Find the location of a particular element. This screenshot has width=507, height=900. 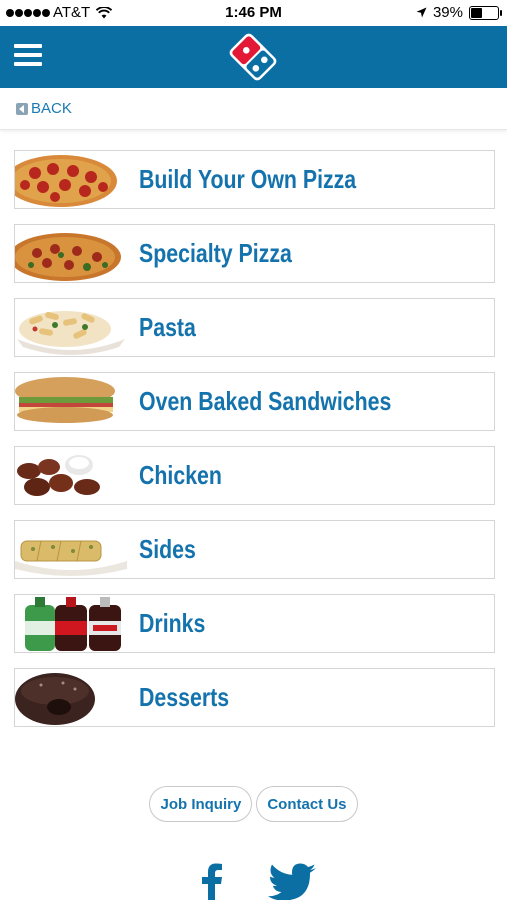

hamburger-menu-icon is located at coordinates (28, 56).